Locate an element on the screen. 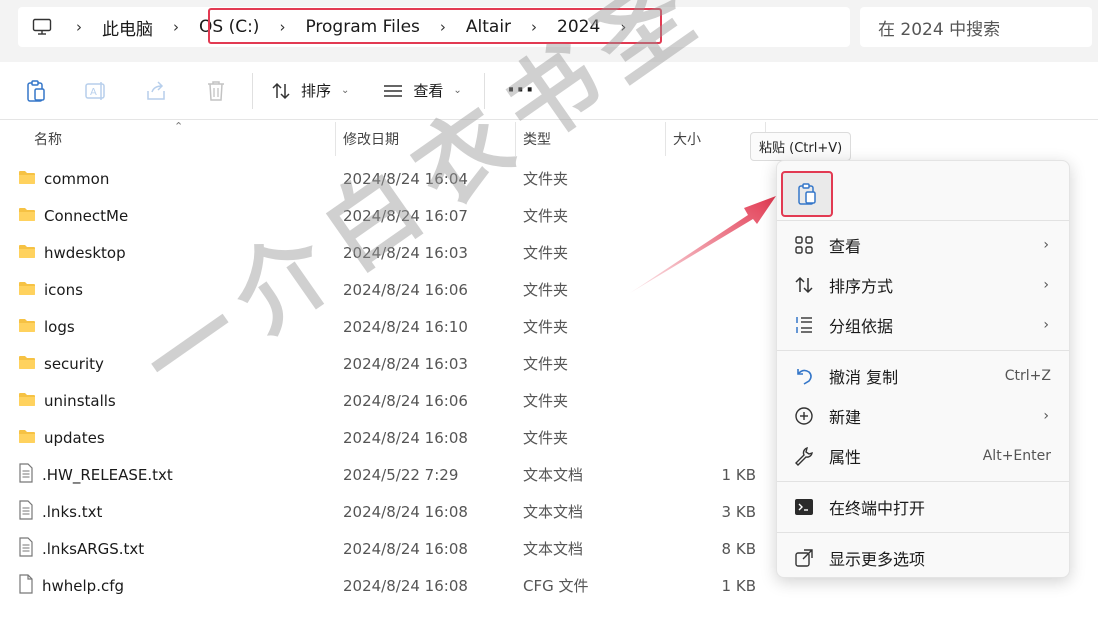  file-row: logs 2024/8/24 16:10 文件夹 is located at coordinates (390, 326).